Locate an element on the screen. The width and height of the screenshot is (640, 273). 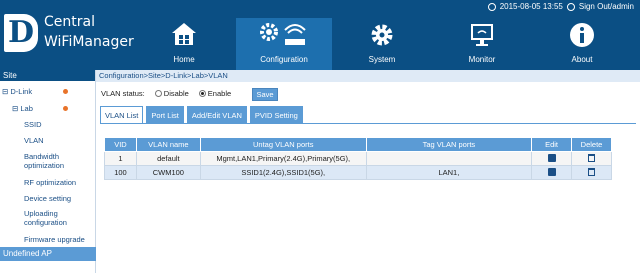
disable-label: Disable is located at coordinates (176, 93).